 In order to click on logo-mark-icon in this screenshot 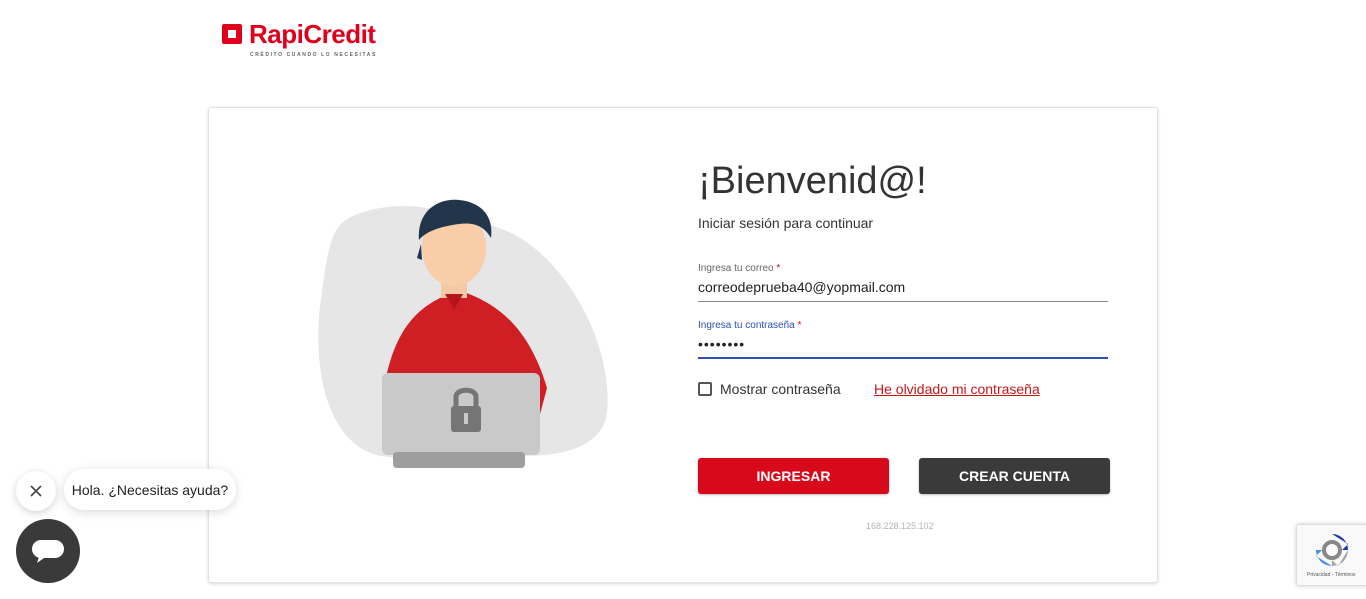, I will do `click(232, 34)`.